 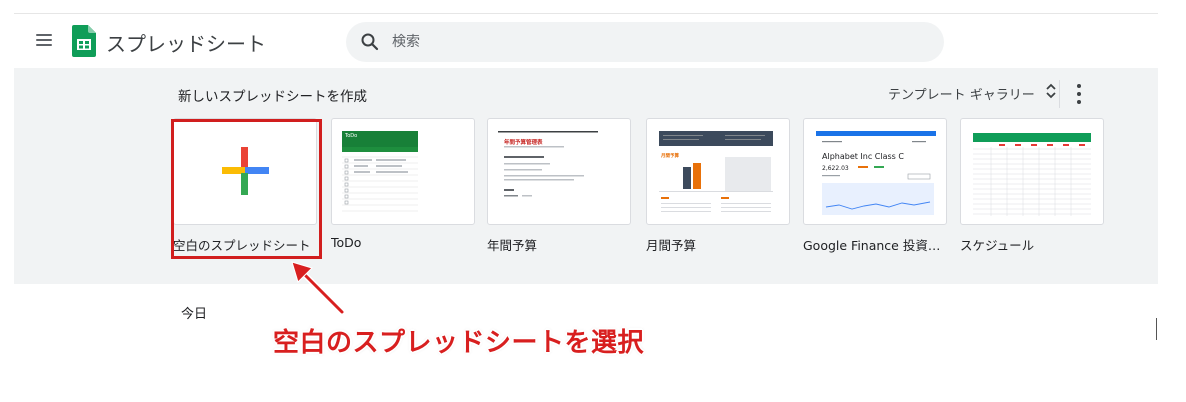 What do you see at coordinates (671, 245) in the screenshot?
I see `template-label: 月間予算` at bounding box center [671, 245].